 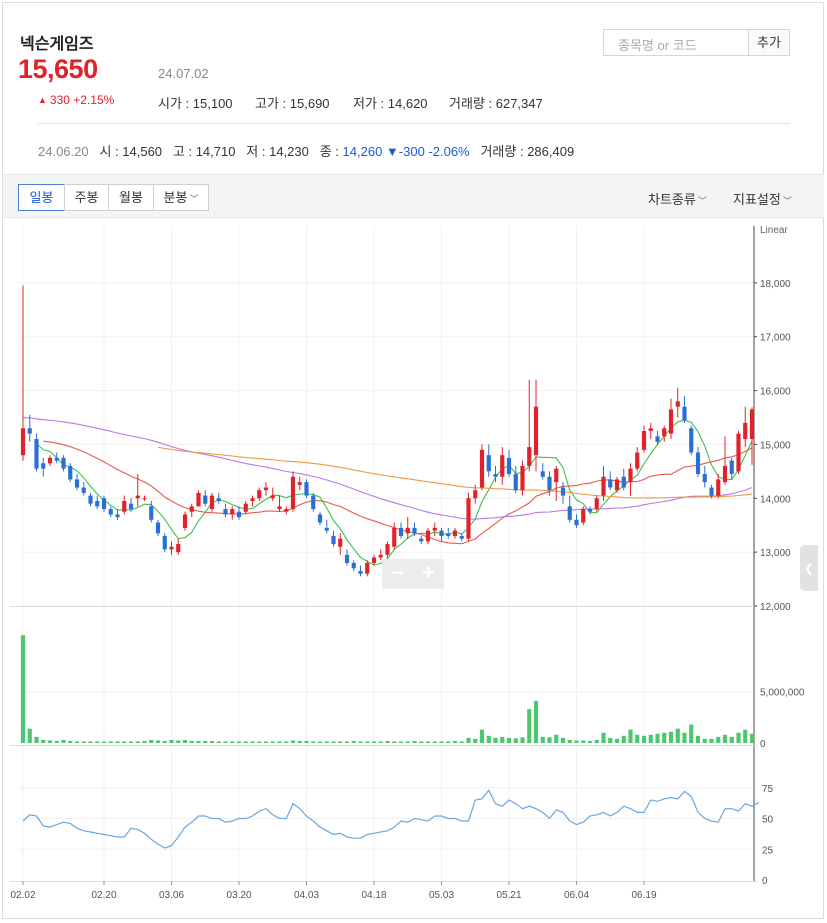 What do you see at coordinates (762, 198) in the screenshot?
I see `indicator-settings-dropdown: 지표설정 ﹀` at bounding box center [762, 198].